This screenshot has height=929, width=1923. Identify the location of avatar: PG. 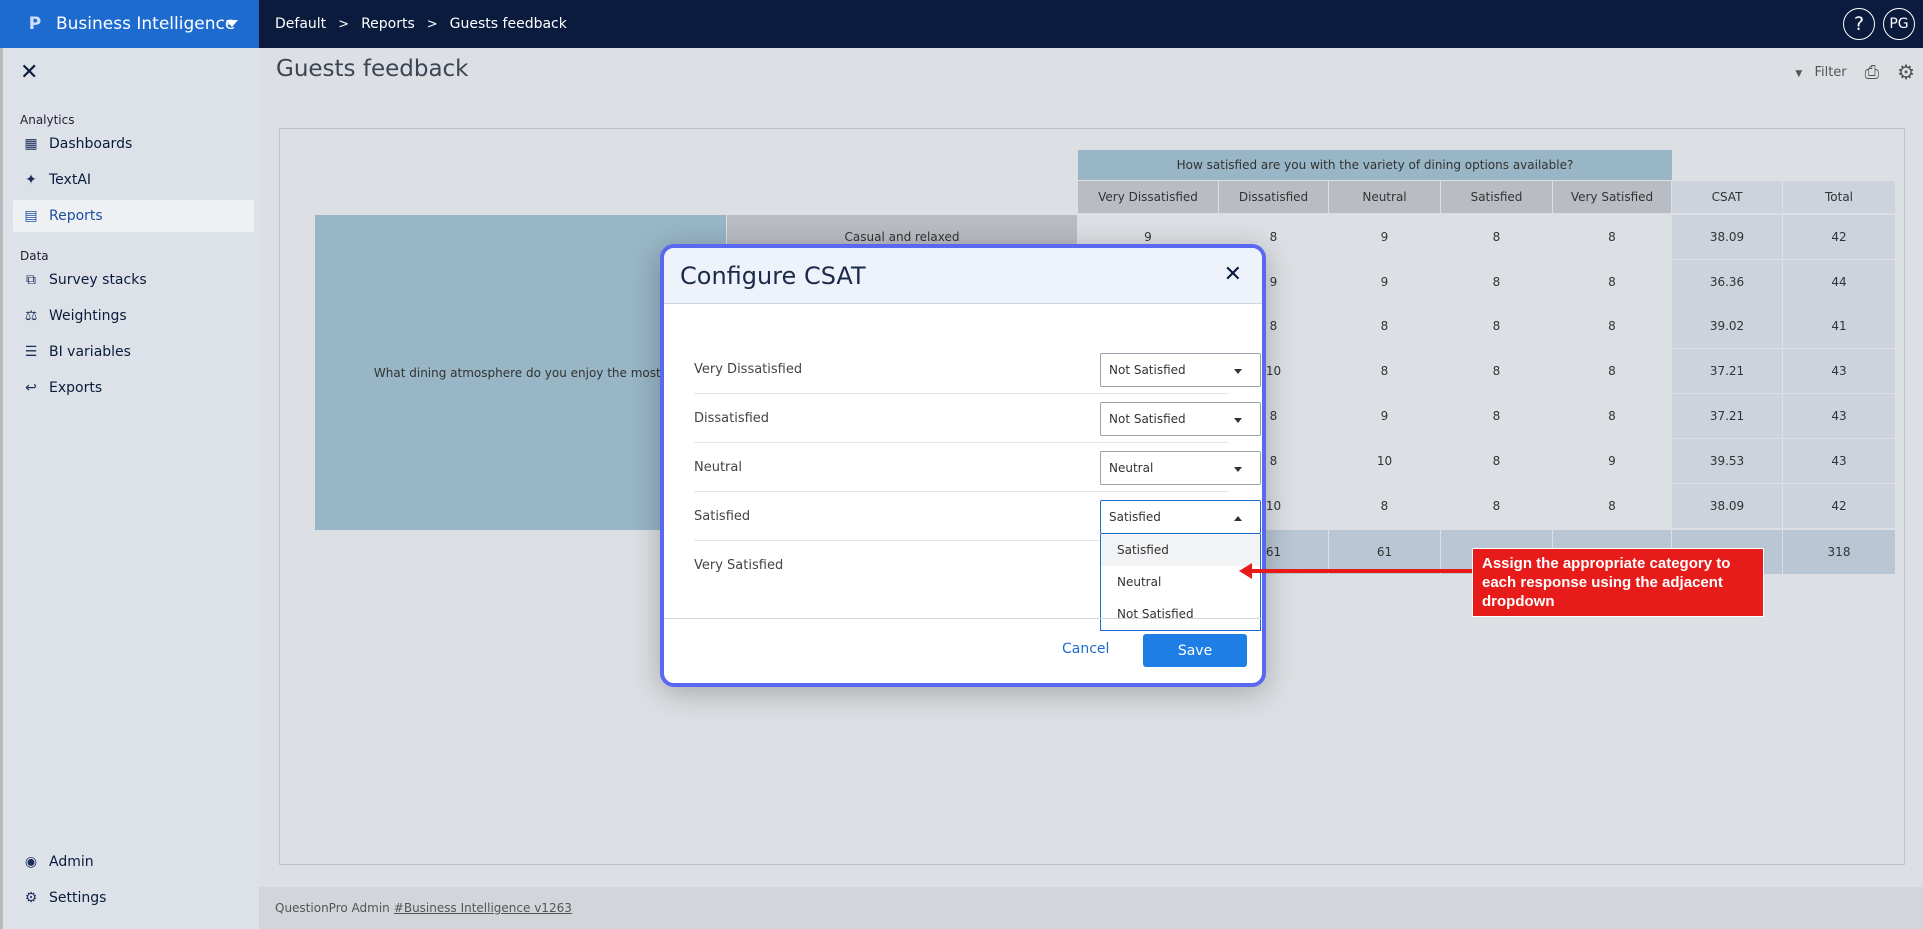
(1899, 24).